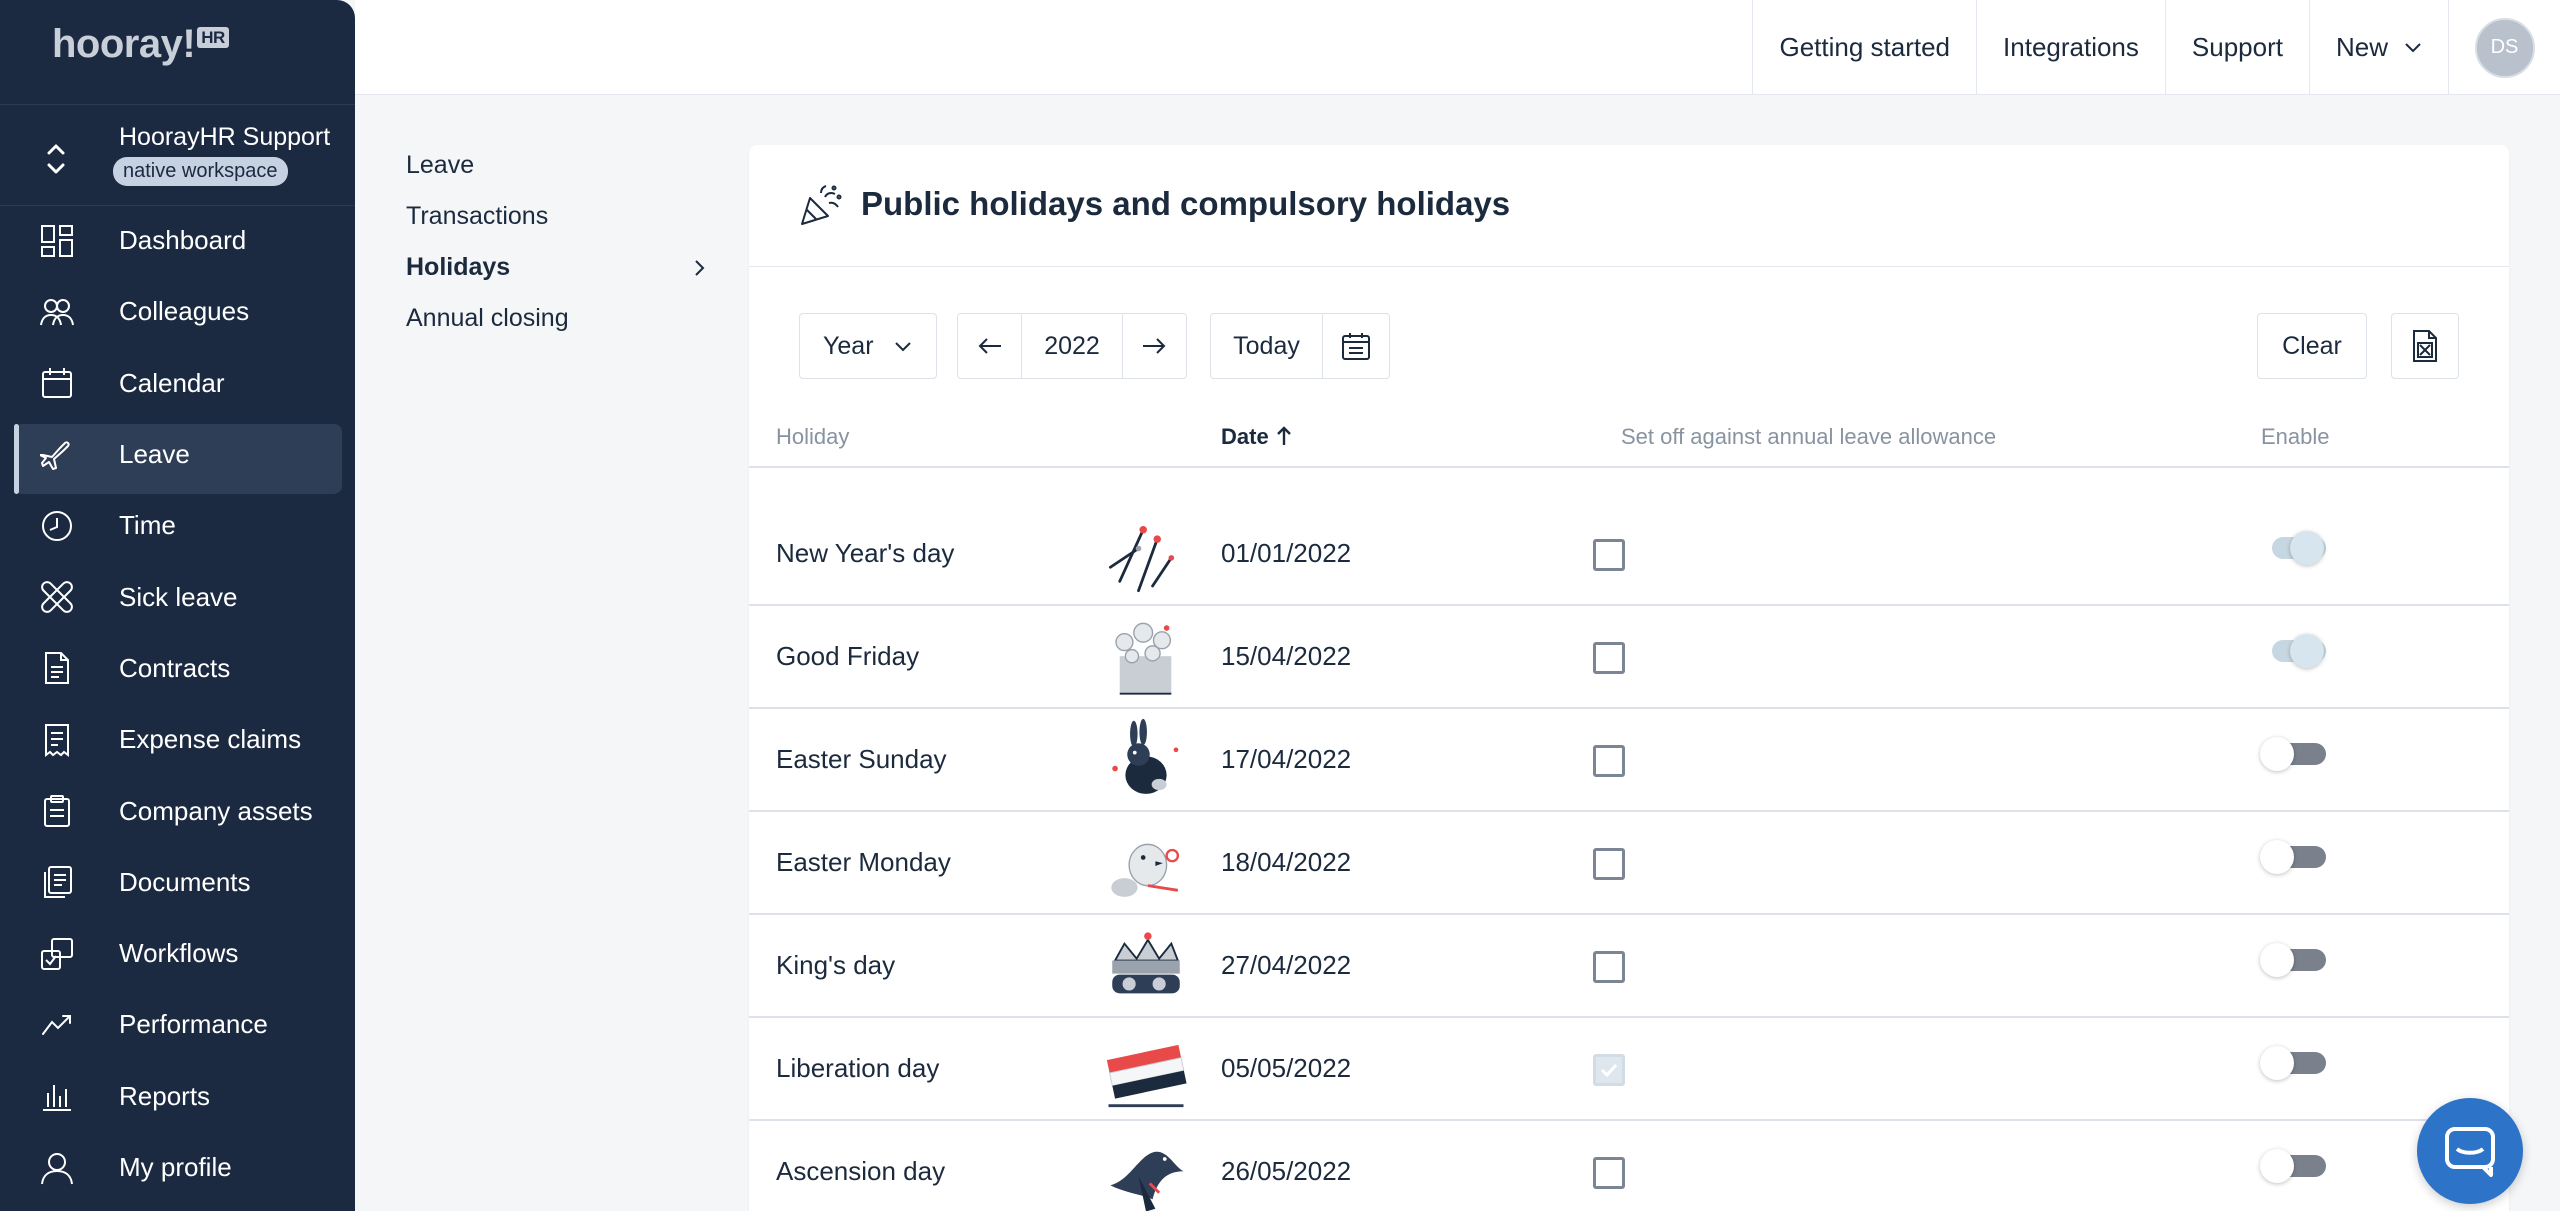 The height and width of the screenshot is (1211, 2560). Describe the element at coordinates (57, 953) in the screenshot. I see `workflows-icon` at that location.